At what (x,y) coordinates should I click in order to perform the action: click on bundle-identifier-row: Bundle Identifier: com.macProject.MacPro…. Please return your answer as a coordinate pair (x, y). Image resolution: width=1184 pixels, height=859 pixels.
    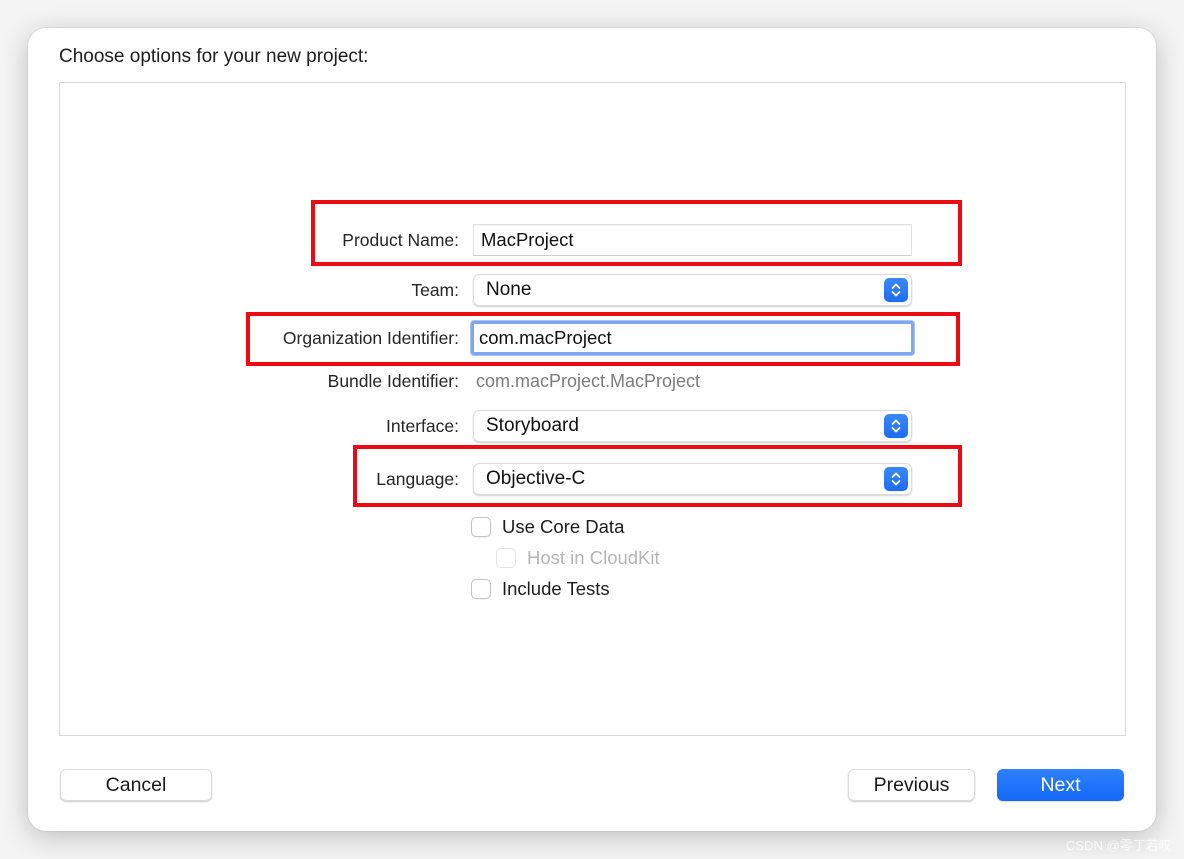
    Looking at the image, I should click on (592, 381).